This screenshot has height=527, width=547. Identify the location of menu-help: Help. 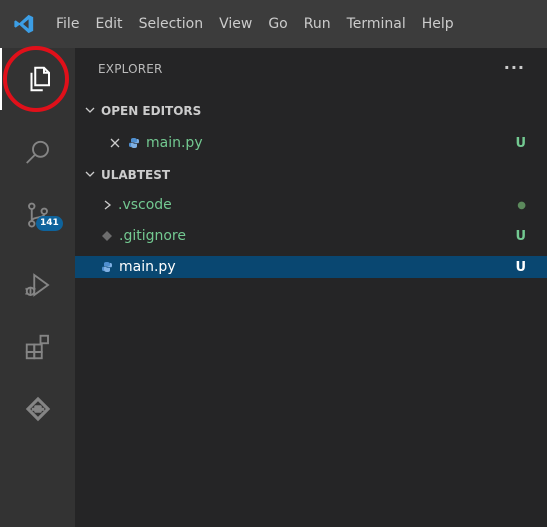
(438, 24).